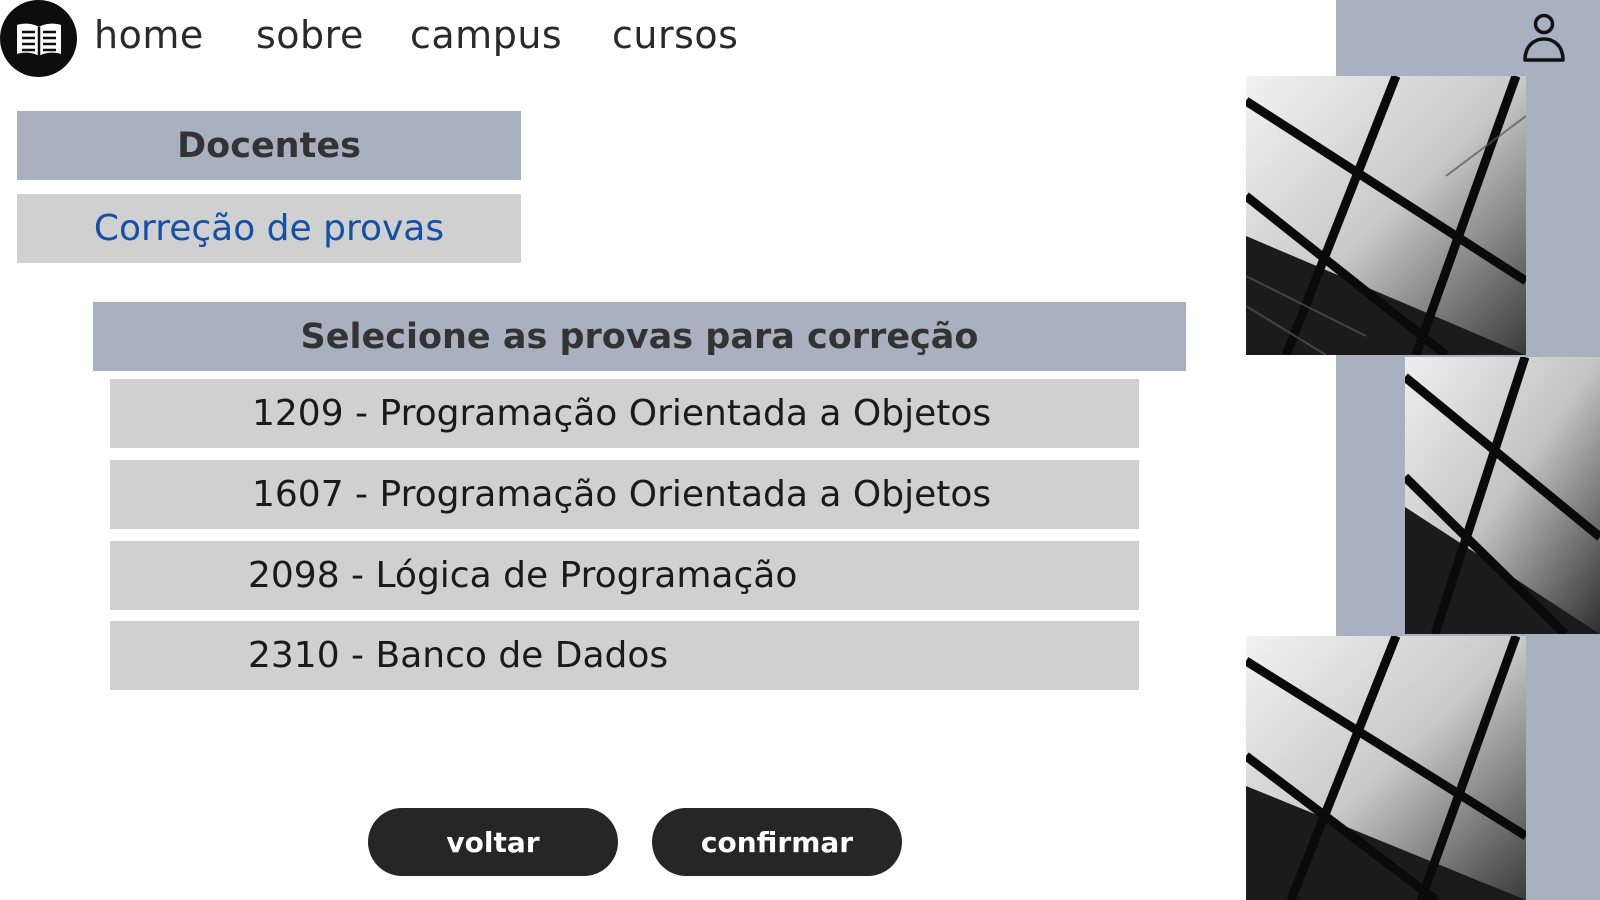 Image resolution: width=1600 pixels, height=900 pixels. What do you see at coordinates (493, 842) in the screenshot?
I see `back-button: voltar` at bounding box center [493, 842].